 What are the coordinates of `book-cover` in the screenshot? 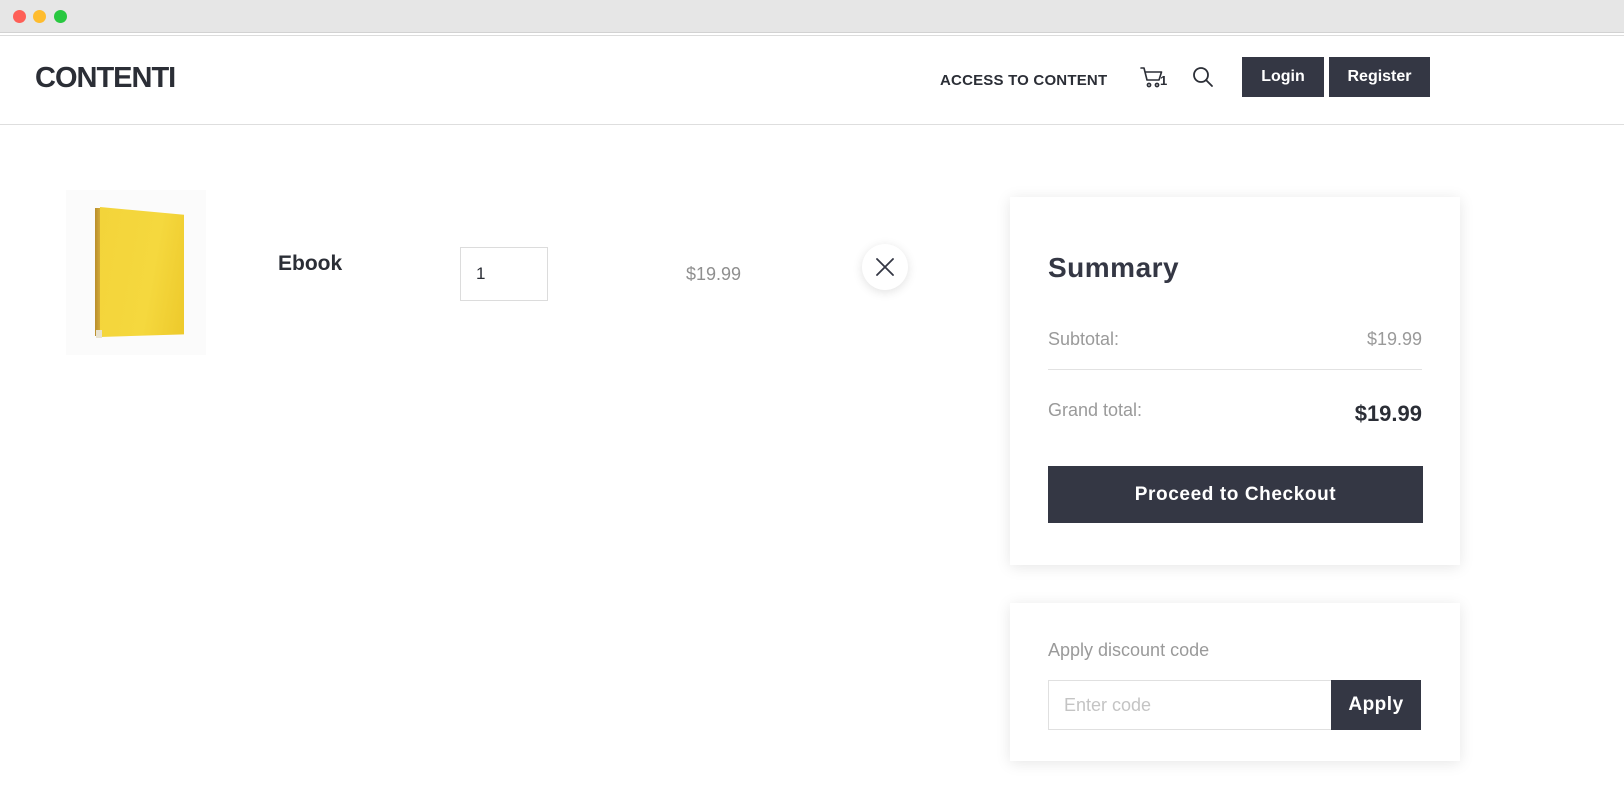 It's located at (142, 272).